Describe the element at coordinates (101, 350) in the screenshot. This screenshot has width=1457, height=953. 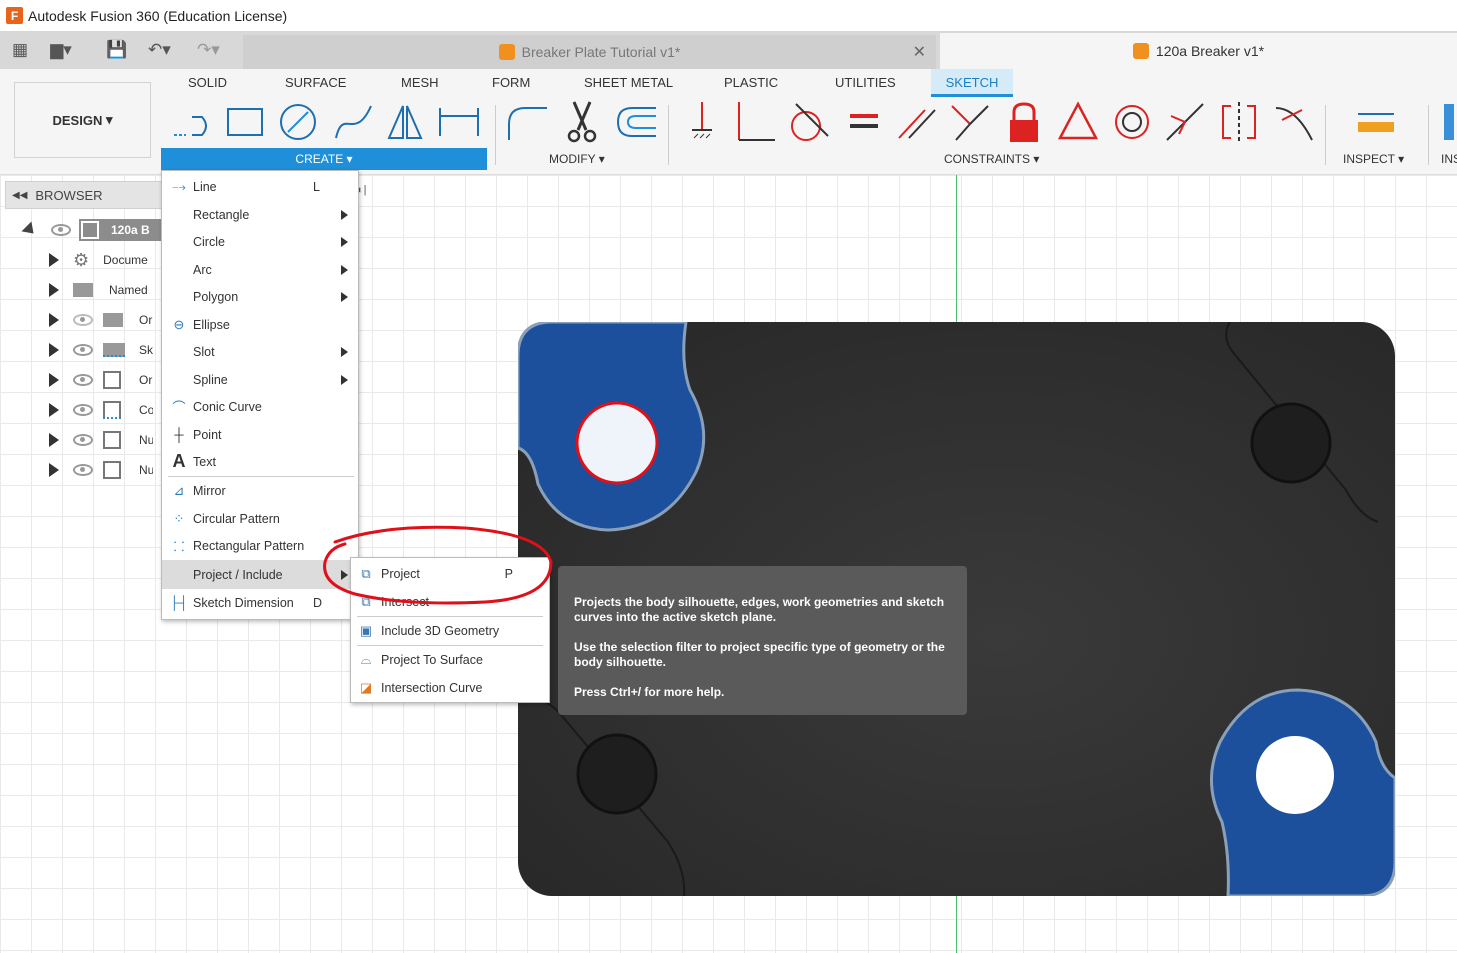
I see `browser-item-sketches: Sk` at that location.